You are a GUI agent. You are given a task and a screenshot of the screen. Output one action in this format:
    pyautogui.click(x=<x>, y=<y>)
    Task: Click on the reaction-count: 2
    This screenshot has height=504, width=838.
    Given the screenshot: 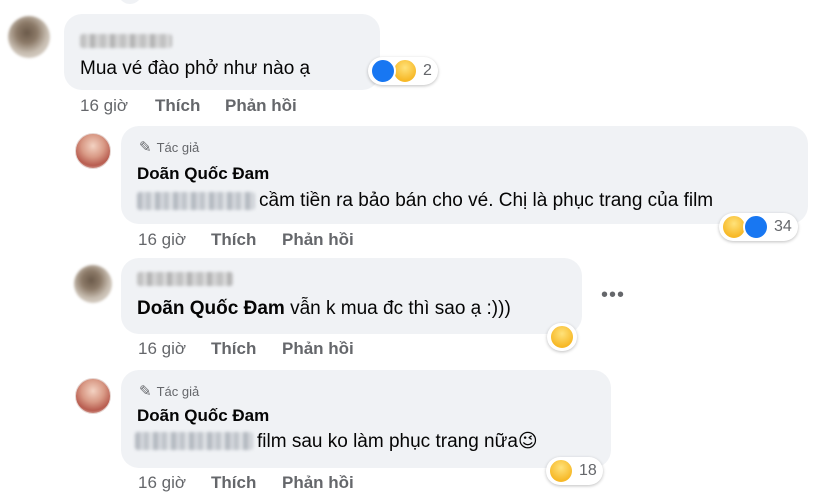 What is the action you would take?
    pyautogui.click(x=427, y=70)
    